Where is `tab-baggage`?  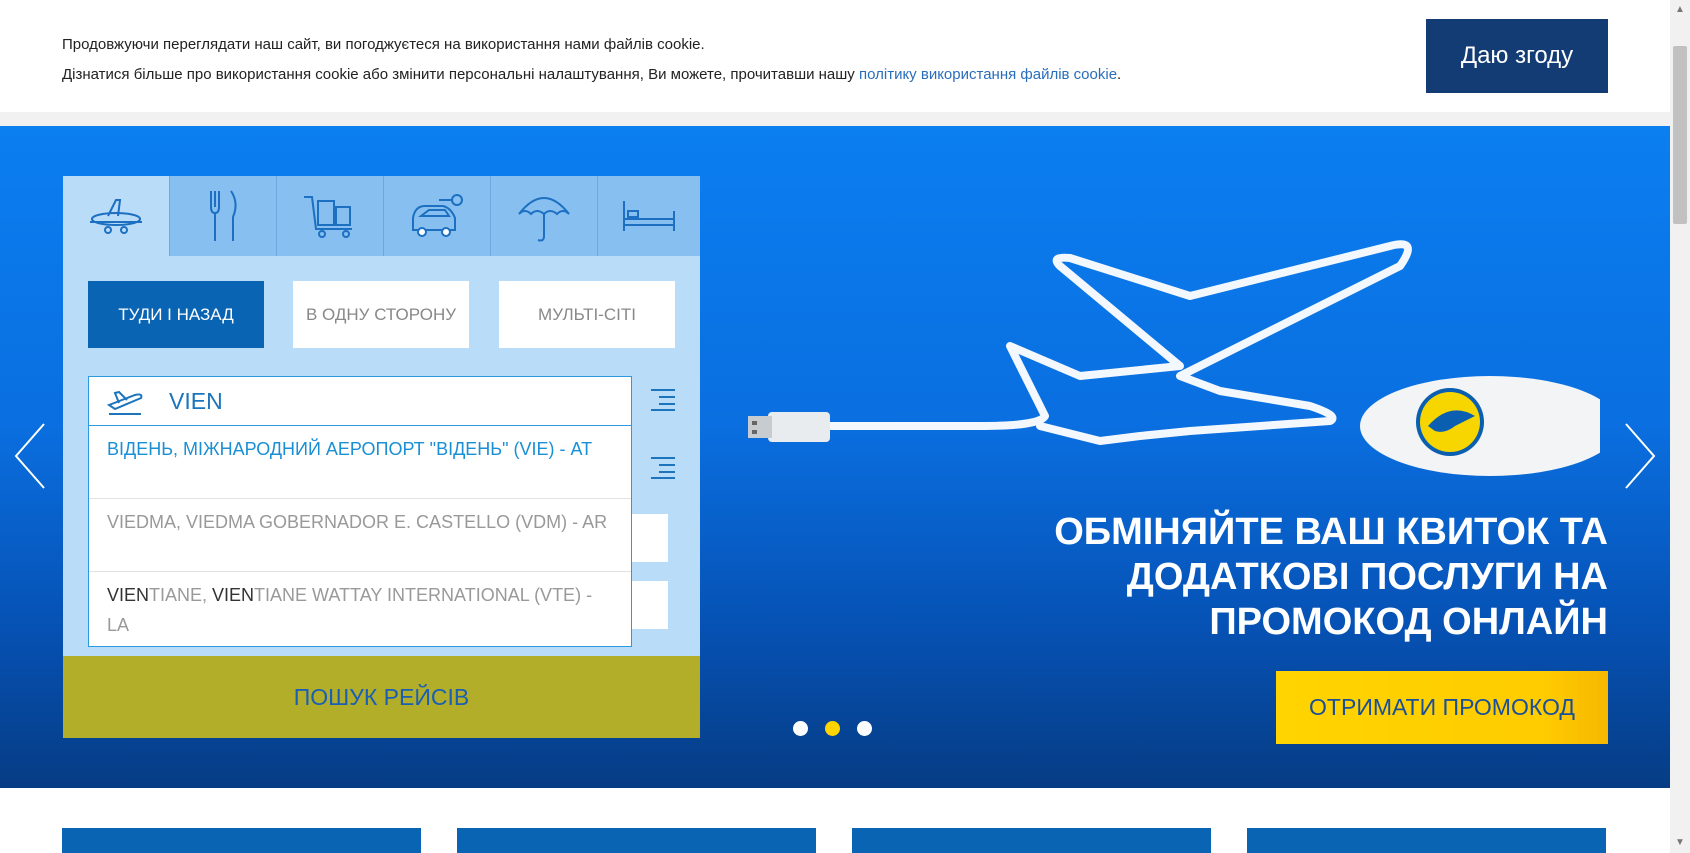
tab-baggage is located at coordinates (330, 216).